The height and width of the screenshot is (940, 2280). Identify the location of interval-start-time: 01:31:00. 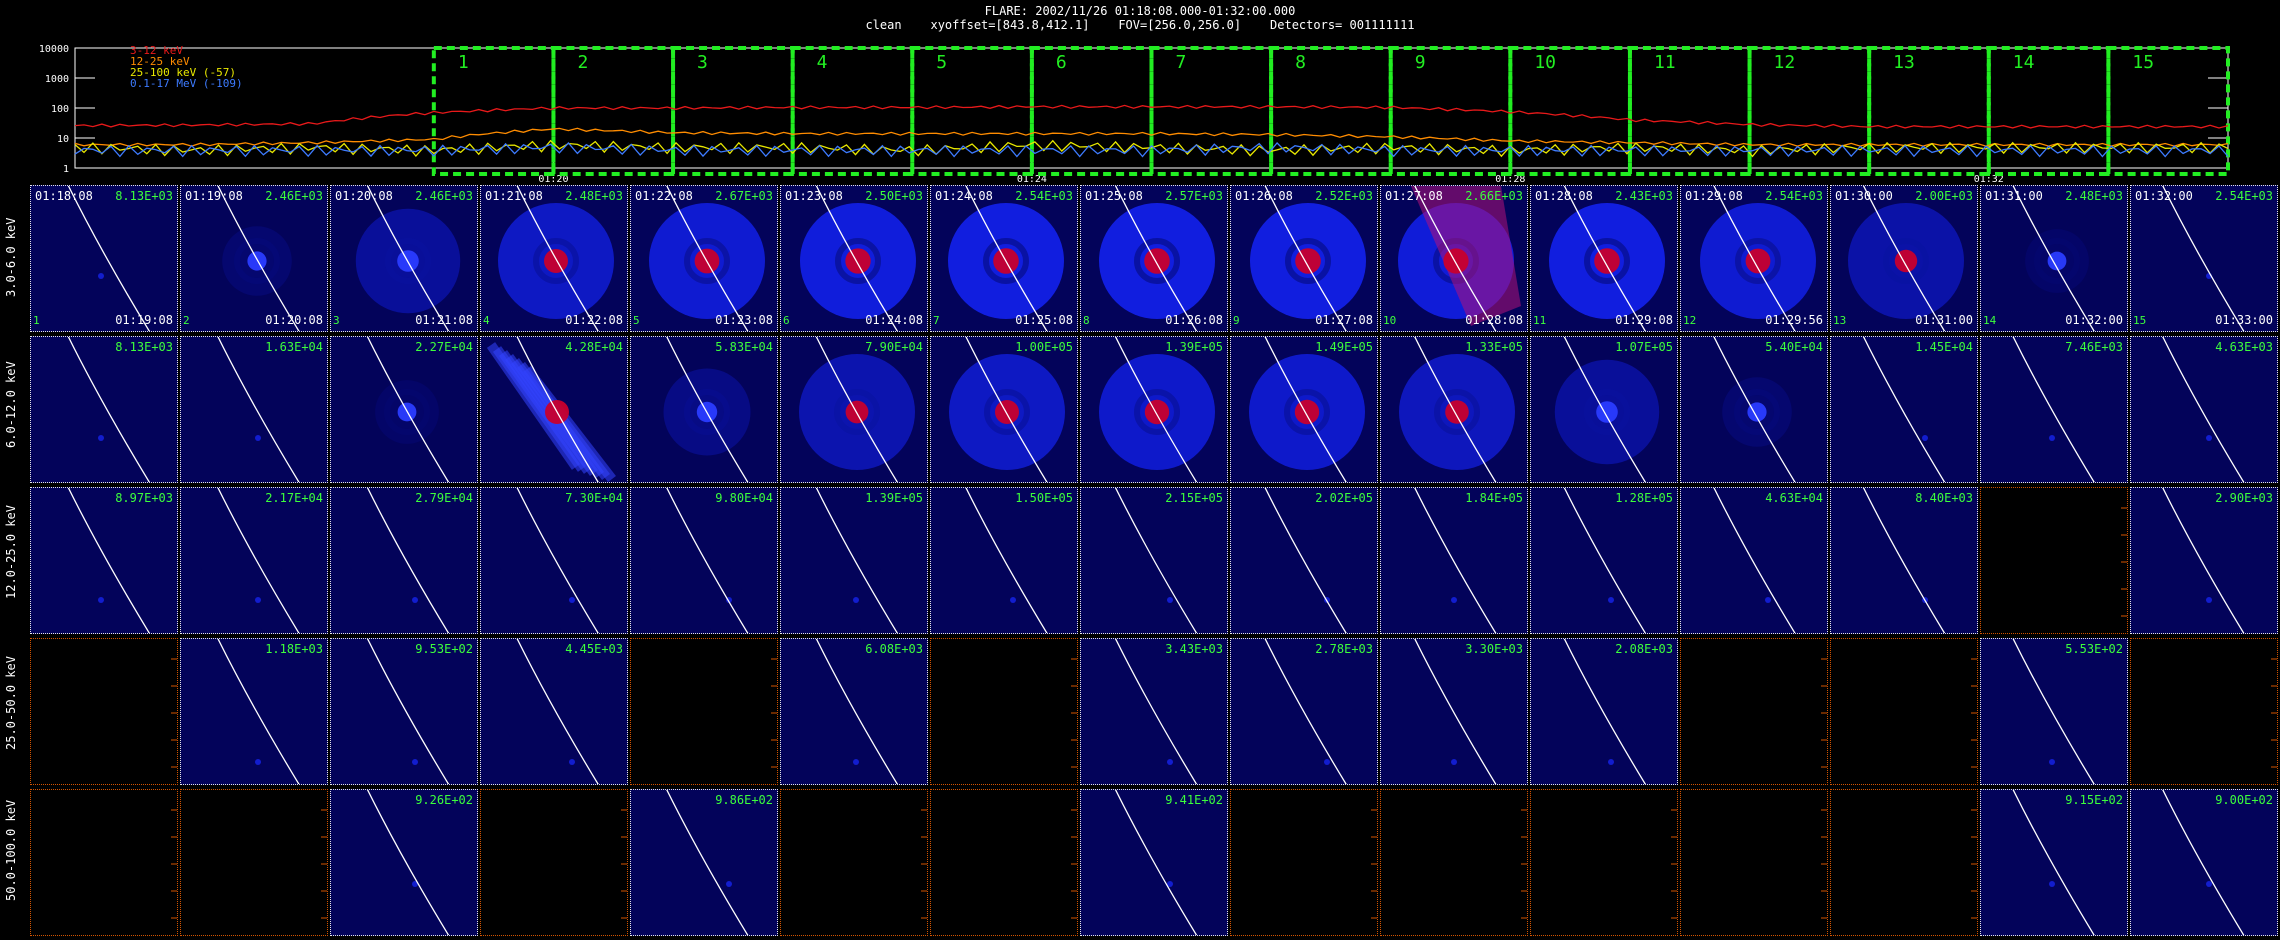
(2014, 196).